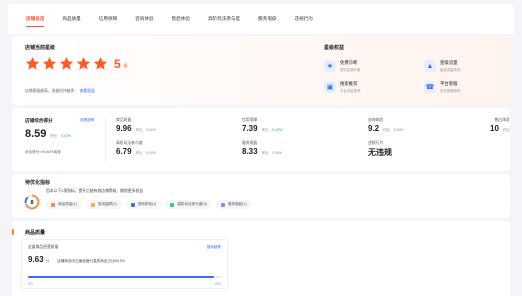 The image size is (522, 296). Describe the element at coordinates (43, 247) in the screenshot. I see `quality-section-label: 全量商品经营质量` at that location.